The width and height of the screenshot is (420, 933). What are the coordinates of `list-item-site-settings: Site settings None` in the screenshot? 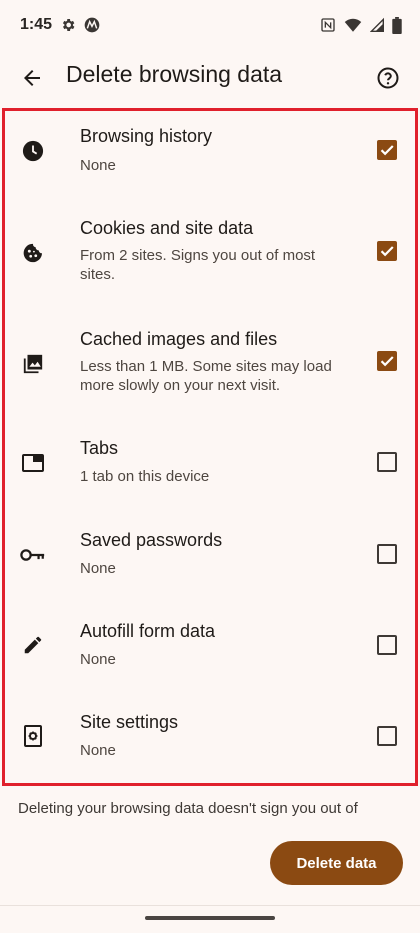 It's located at (210, 740).